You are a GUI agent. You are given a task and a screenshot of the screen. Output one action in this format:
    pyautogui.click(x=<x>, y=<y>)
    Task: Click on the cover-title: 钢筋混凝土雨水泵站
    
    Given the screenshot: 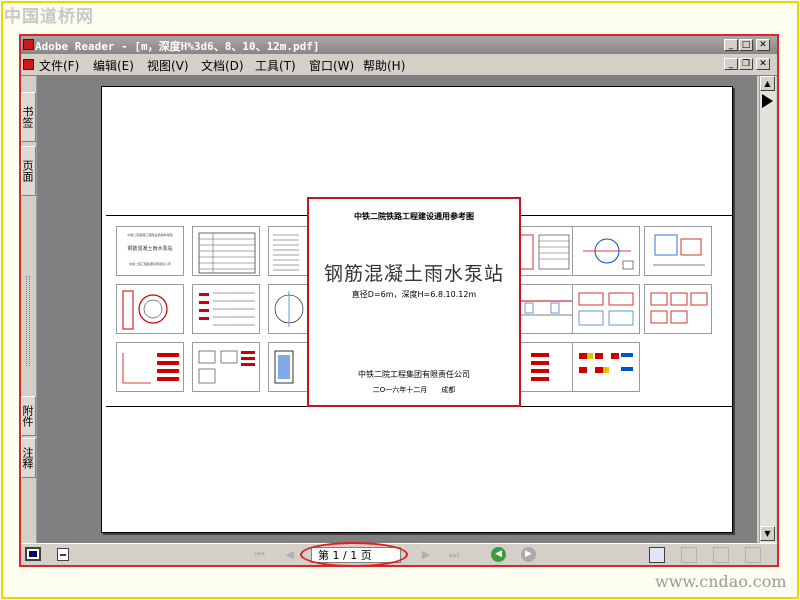 What is the action you would take?
    pyautogui.click(x=413, y=274)
    